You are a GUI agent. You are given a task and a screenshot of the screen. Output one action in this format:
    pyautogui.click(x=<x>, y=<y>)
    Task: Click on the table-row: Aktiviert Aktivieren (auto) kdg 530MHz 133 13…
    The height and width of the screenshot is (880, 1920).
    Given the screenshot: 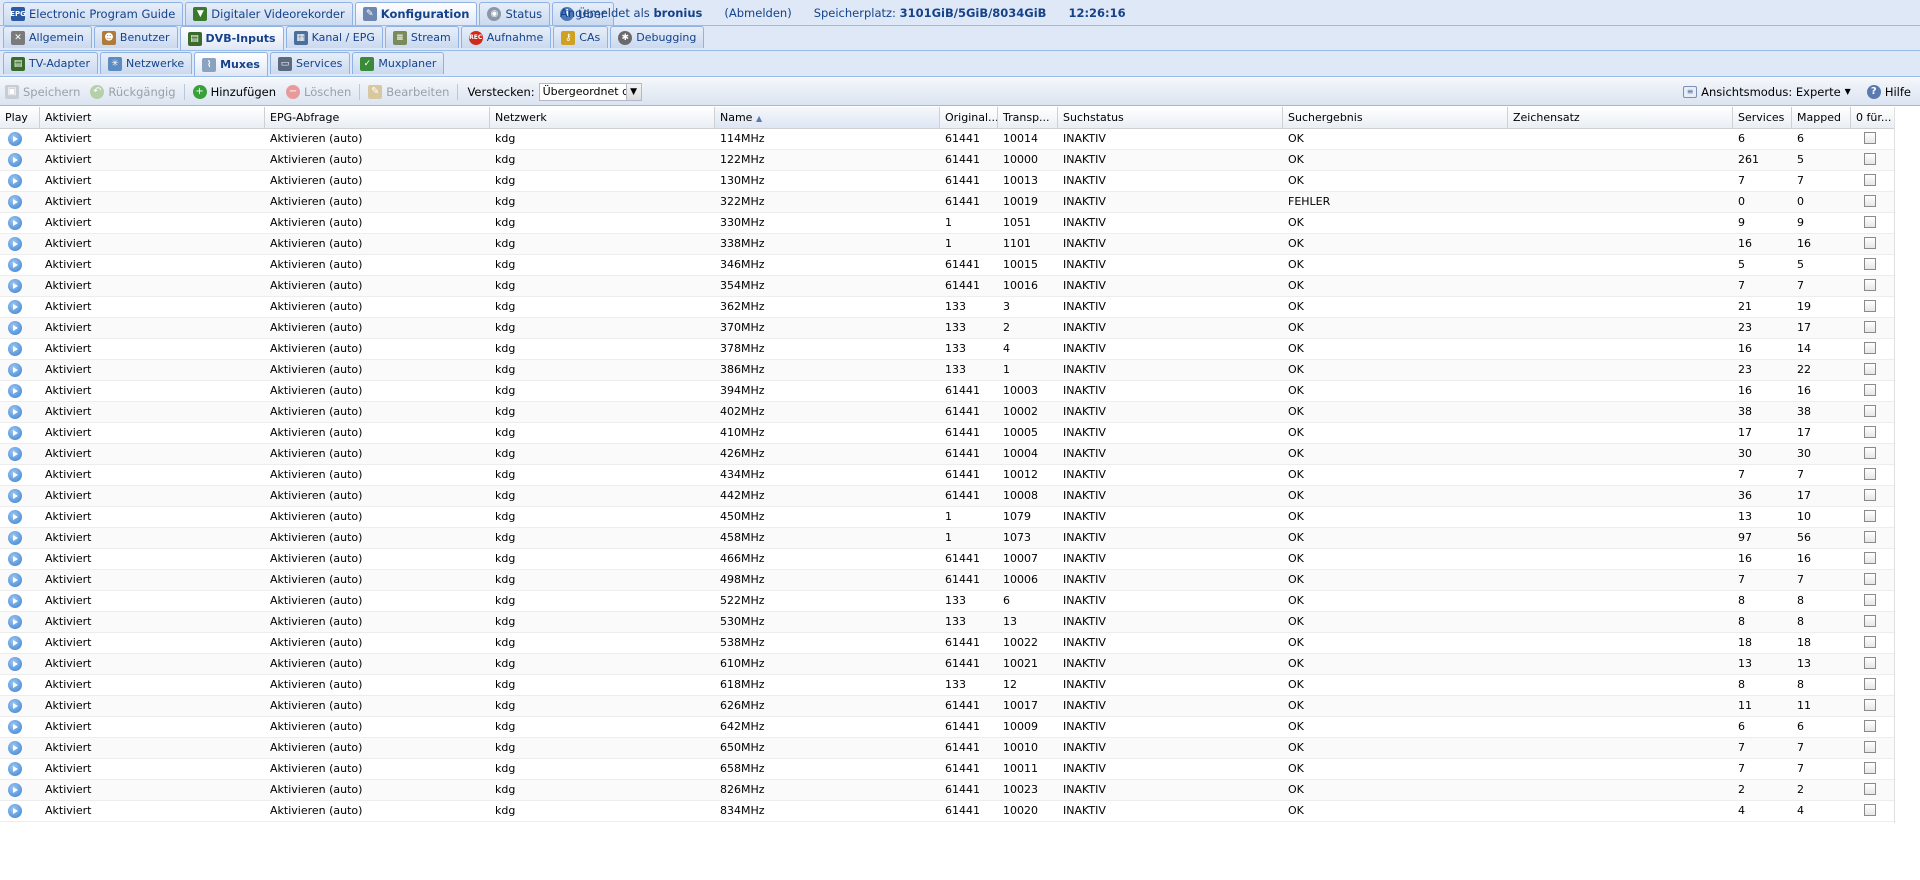 What is the action you would take?
    pyautogui.click(x=947, y=622)
    